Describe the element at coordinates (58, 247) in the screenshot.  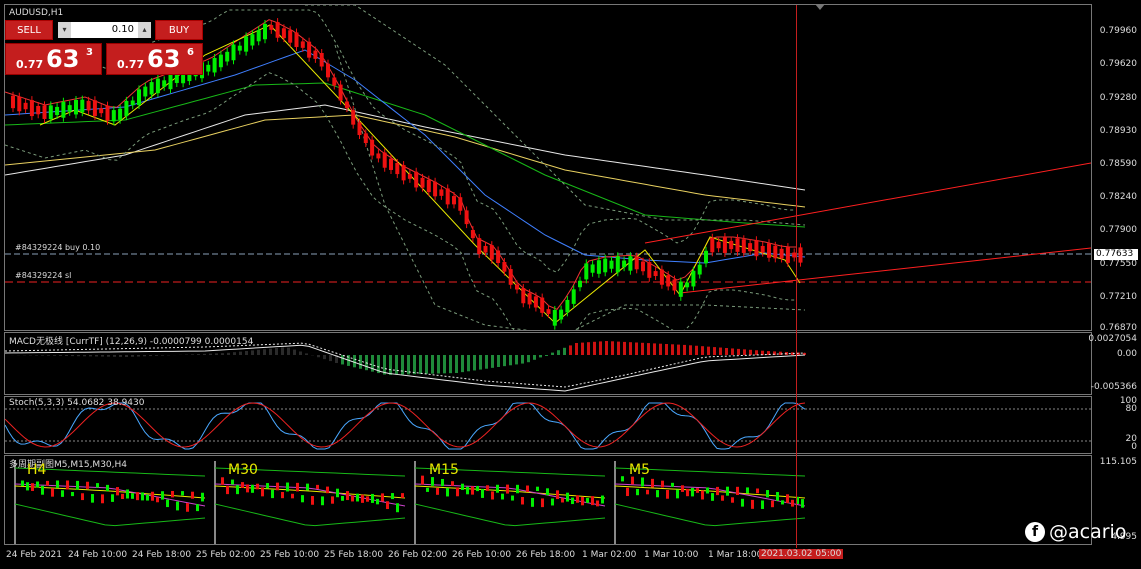
I see `order-buy-label: #84329224 buy 0.10` at that location.